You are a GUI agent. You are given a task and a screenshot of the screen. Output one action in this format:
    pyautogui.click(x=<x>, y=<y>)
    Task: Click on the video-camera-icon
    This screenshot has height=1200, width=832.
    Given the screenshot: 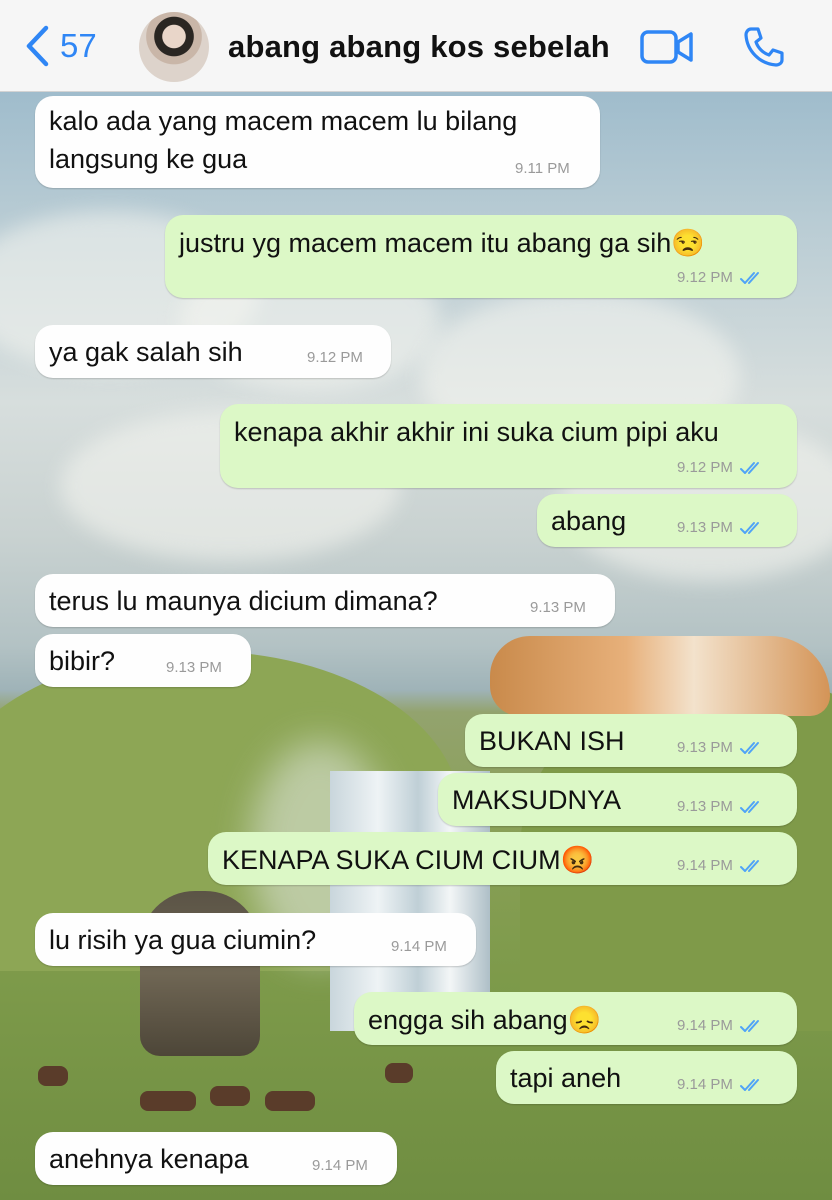 What is the action you would take?
    pyautogui.click(x=667, y=47)
    